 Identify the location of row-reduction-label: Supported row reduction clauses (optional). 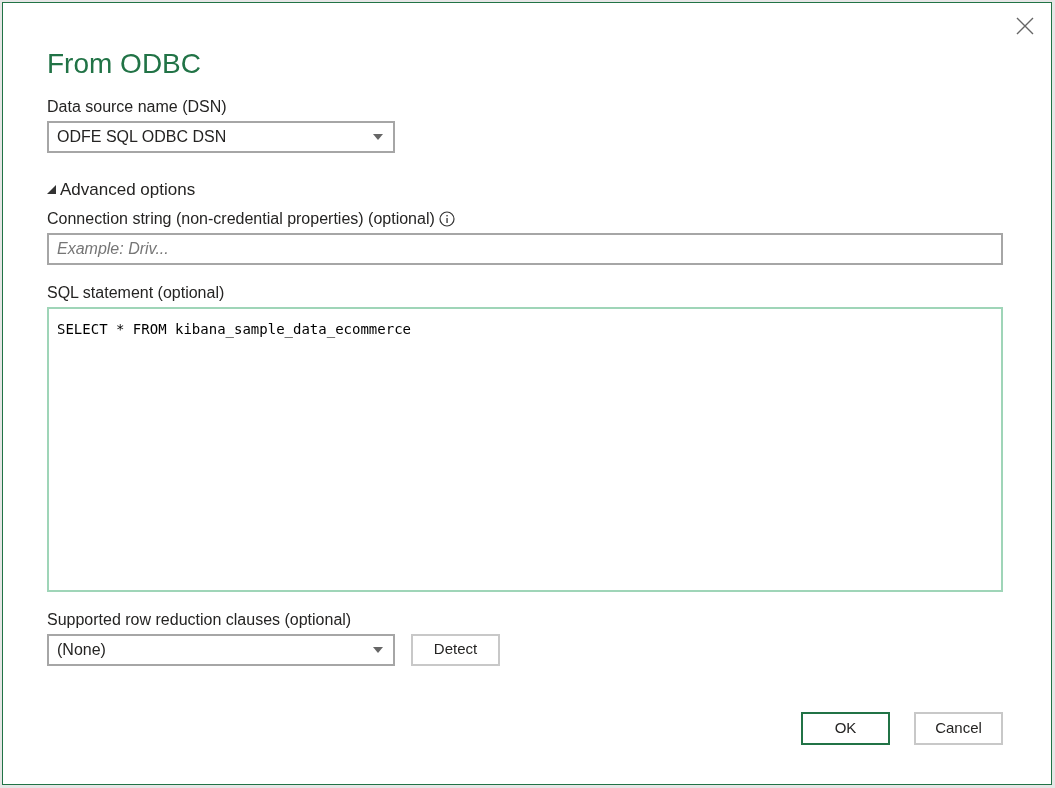
(199, 619).